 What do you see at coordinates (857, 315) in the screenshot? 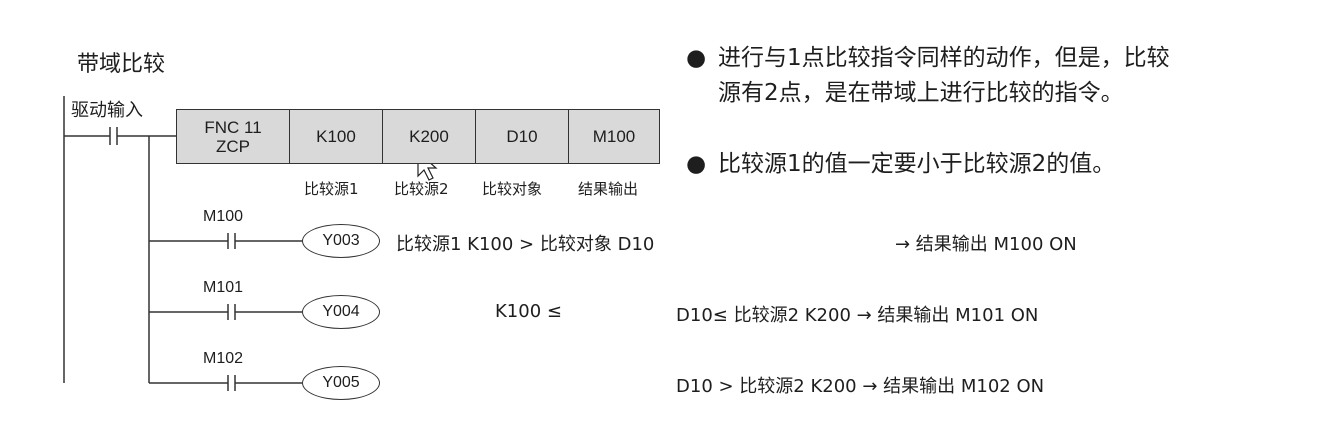
I see `result-text: D10≤ 比较源2 K200 → 结果输出 M101 ON` at bounding box center [857, 315].